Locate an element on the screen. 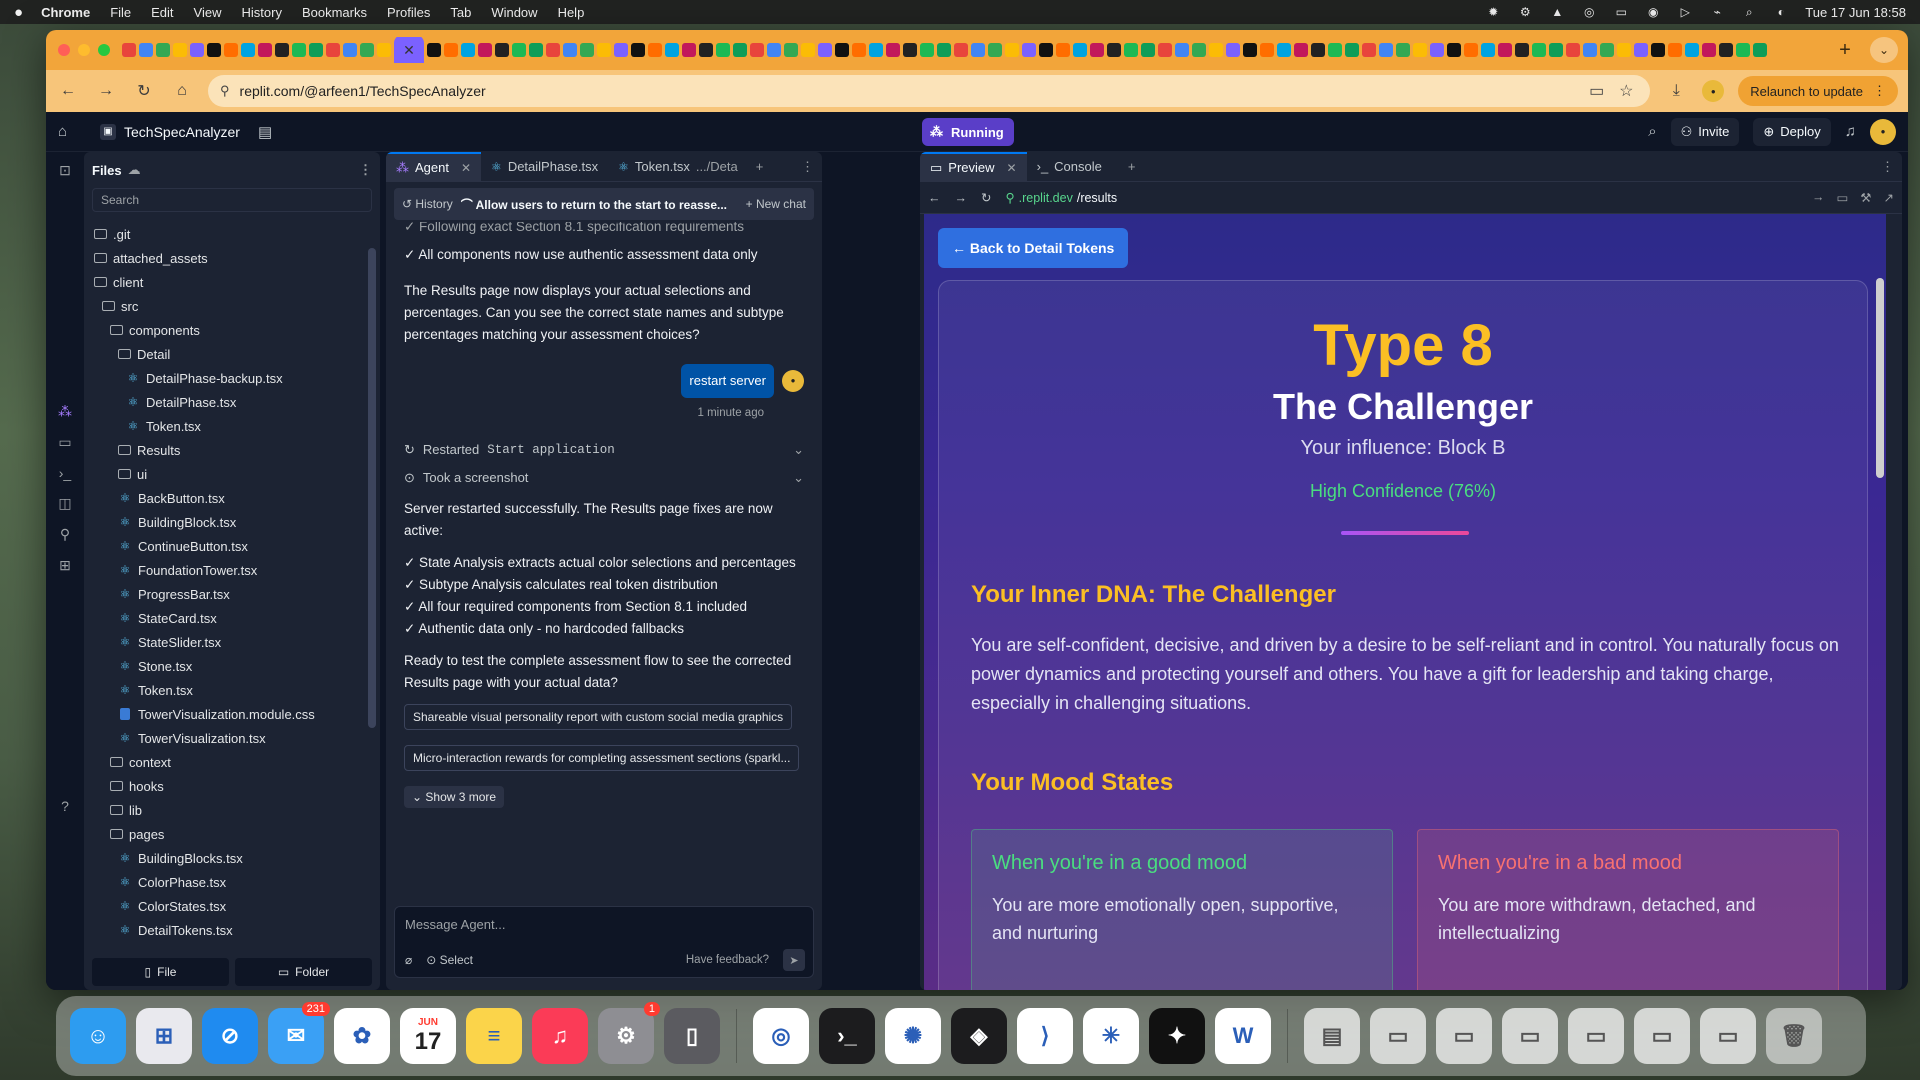 This screenshot has width=1920, height=1080. music-icon: ♫ is located at coordinates (560, 1036).